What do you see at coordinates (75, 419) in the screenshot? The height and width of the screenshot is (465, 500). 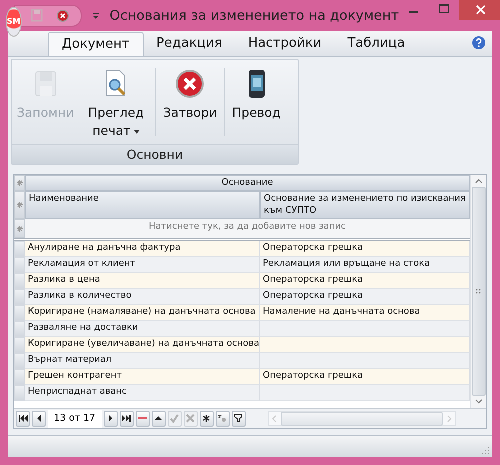 I see `record-position: 13 от 17` at bounding box center [75, 419].